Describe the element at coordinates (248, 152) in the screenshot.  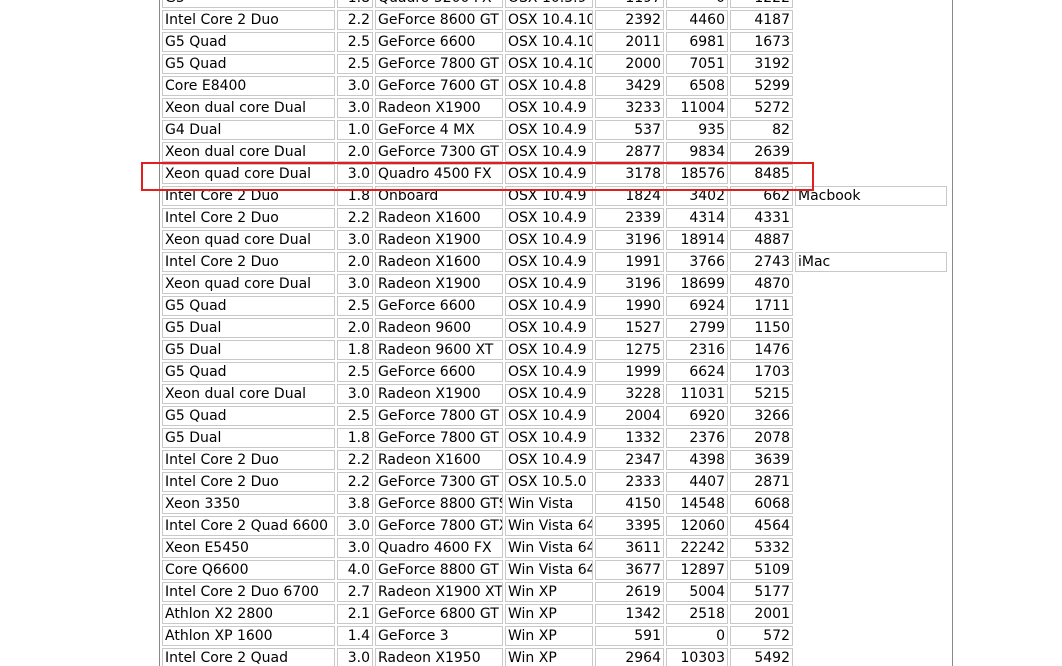
I see `cpu-cell: Xeon dual core Dual` at that location.